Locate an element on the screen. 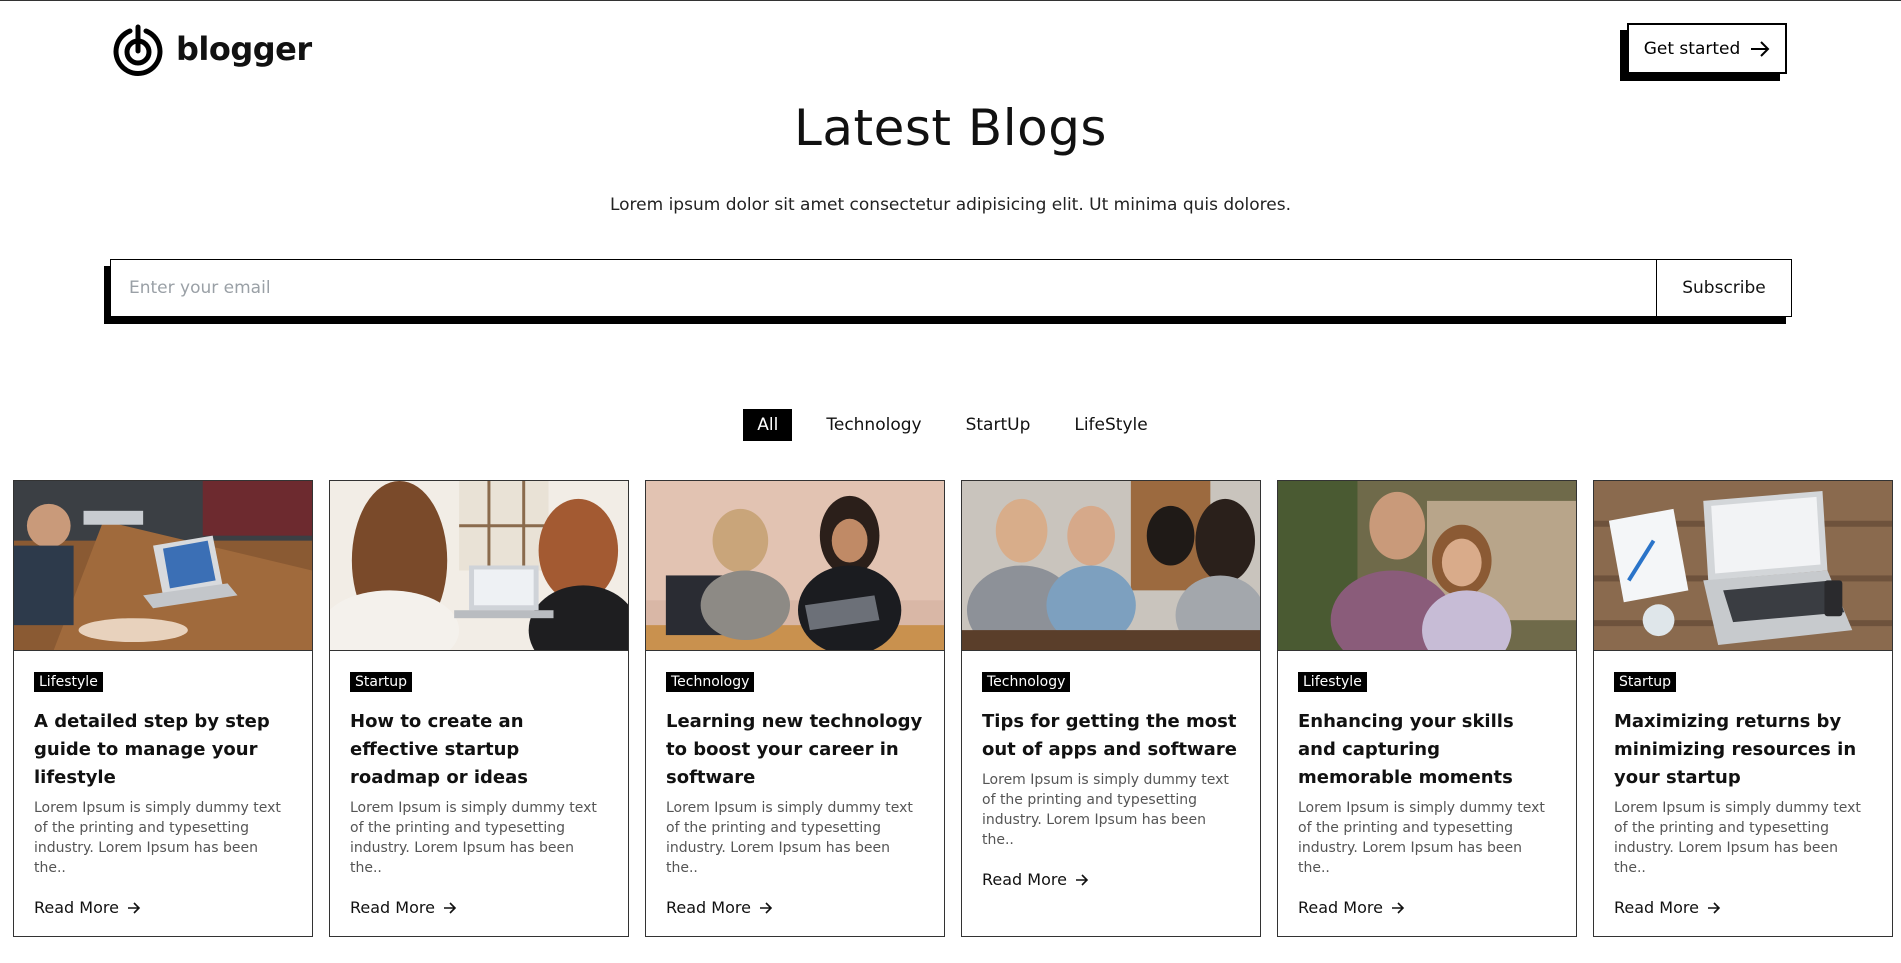 The image size is (1901, 963). filter-tab-all: All is located at coordinates (768, 425).